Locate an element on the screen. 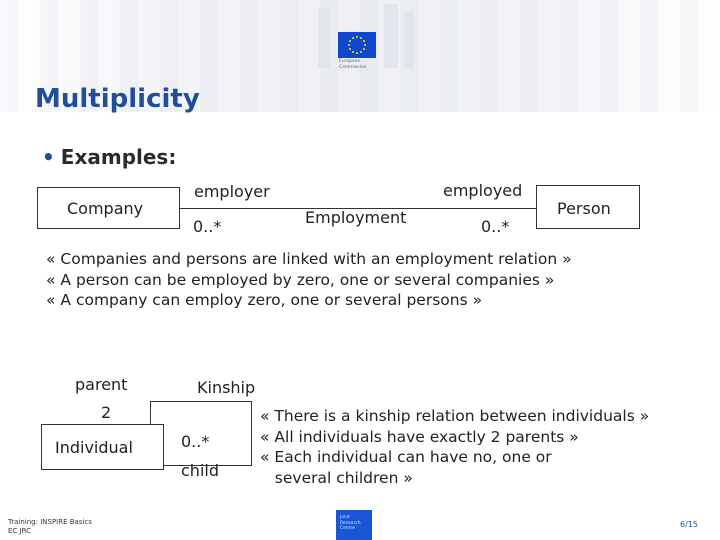  role-employed: employed is located at coordinates (483, 190).